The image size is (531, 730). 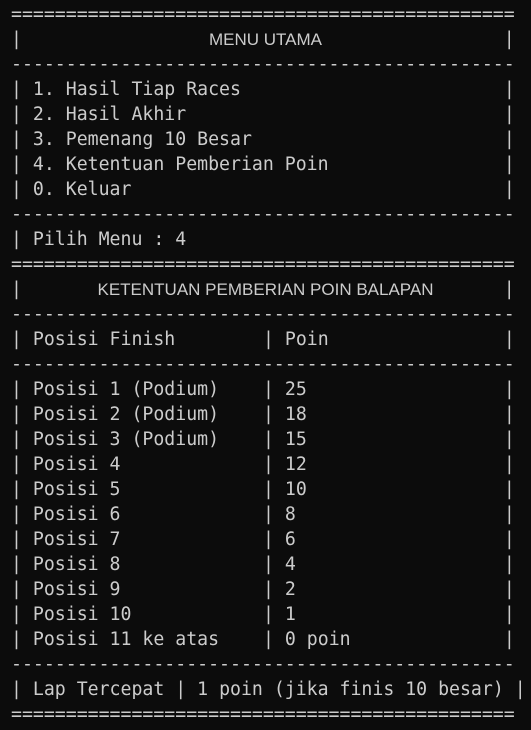 I want to click on header-position: Posisi Finish, so click(x=104, y=339).